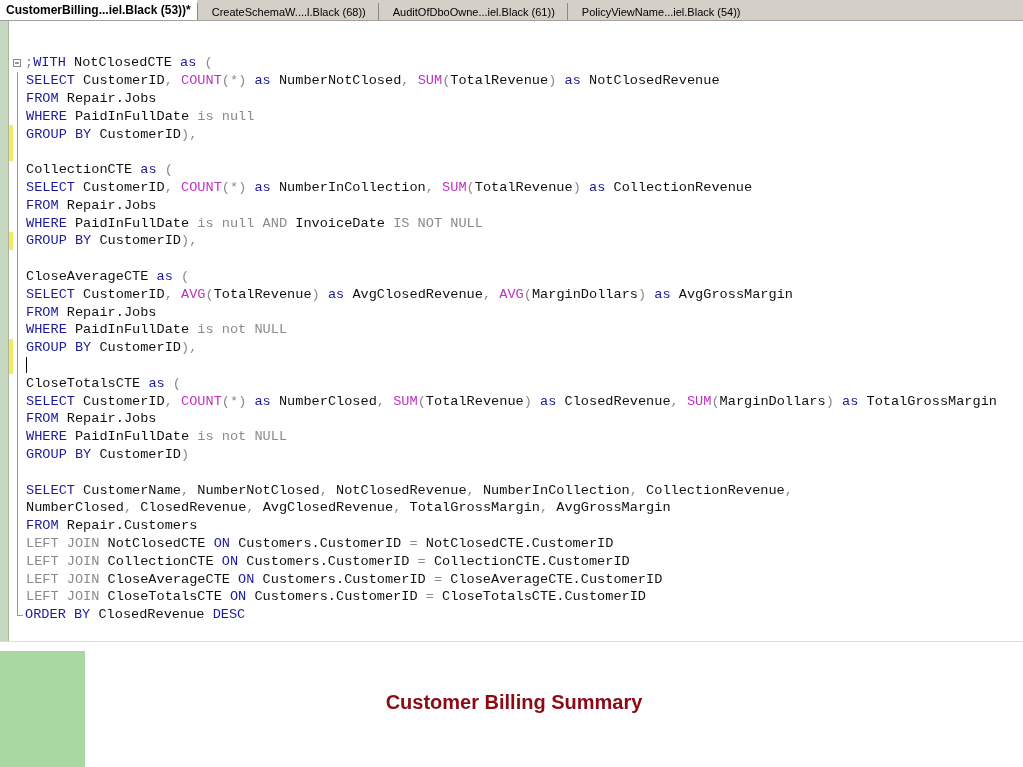 The image size is (1023, 767). What do you see at coordinates (336, 597) in the screenshot?
I see `code-line: LEFT JOIN CloseTotalsCTE ON Customers.CustomerID = CloseTotalsCTE.CustomerID` at bounding box center [336, 597].